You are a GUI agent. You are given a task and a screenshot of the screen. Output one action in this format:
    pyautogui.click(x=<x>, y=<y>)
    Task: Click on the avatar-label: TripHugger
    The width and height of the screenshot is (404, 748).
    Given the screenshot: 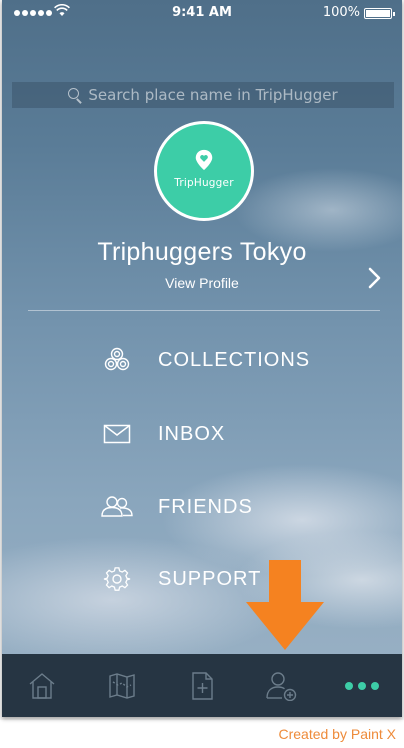 What is the action you would take?
    pyautogui.click(x=204, y=183)
    